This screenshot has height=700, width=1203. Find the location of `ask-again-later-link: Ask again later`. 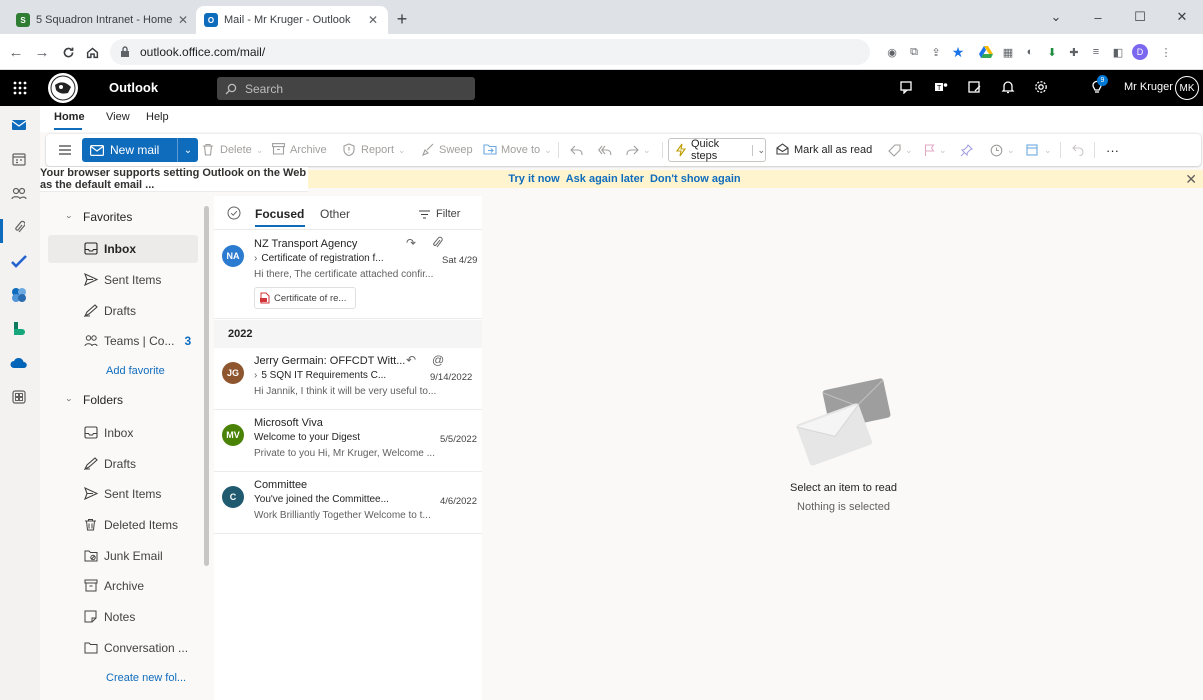

ask-again-later-link: Ask again later is located at coordinates (605, 179).